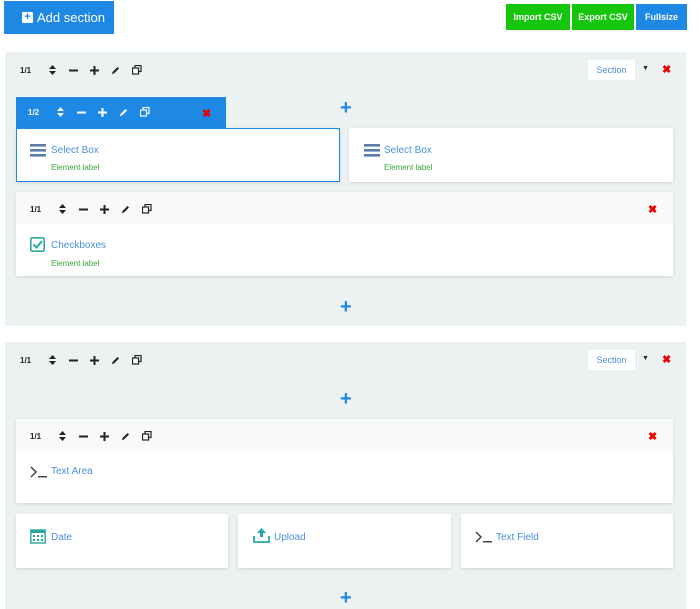  Describe the element at coordinates (122, 541) in the screenshot. I see `field-card-date: Date` at that location.